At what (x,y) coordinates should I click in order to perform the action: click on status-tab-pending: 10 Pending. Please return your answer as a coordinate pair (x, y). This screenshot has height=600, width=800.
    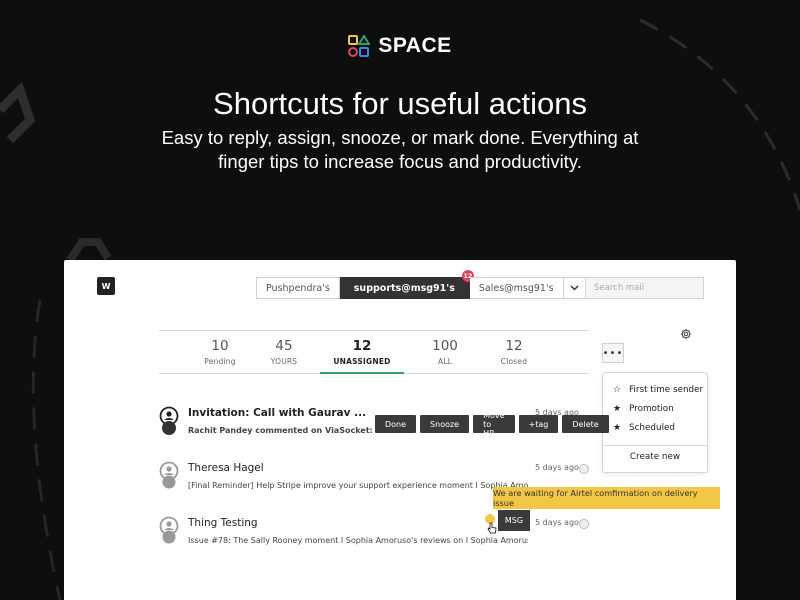
    Looking at the image, I should click on (220, 352).